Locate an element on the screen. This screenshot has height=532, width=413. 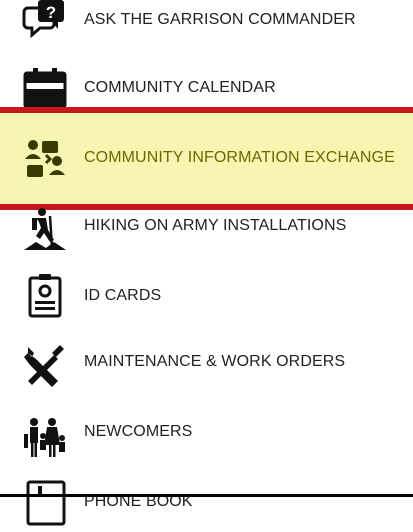
menu-item-hiking: HIKING ON ARMY INSTALLATIONS is located at coordinates (206, 224).